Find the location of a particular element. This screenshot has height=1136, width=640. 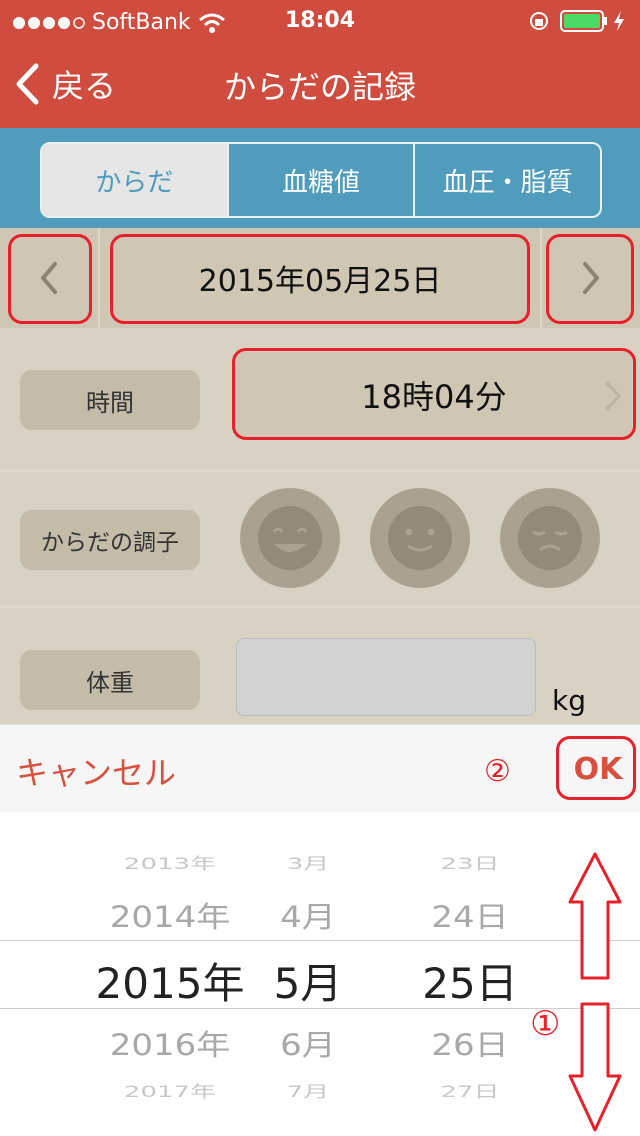

weight-input is located at coordinates (386, 677).